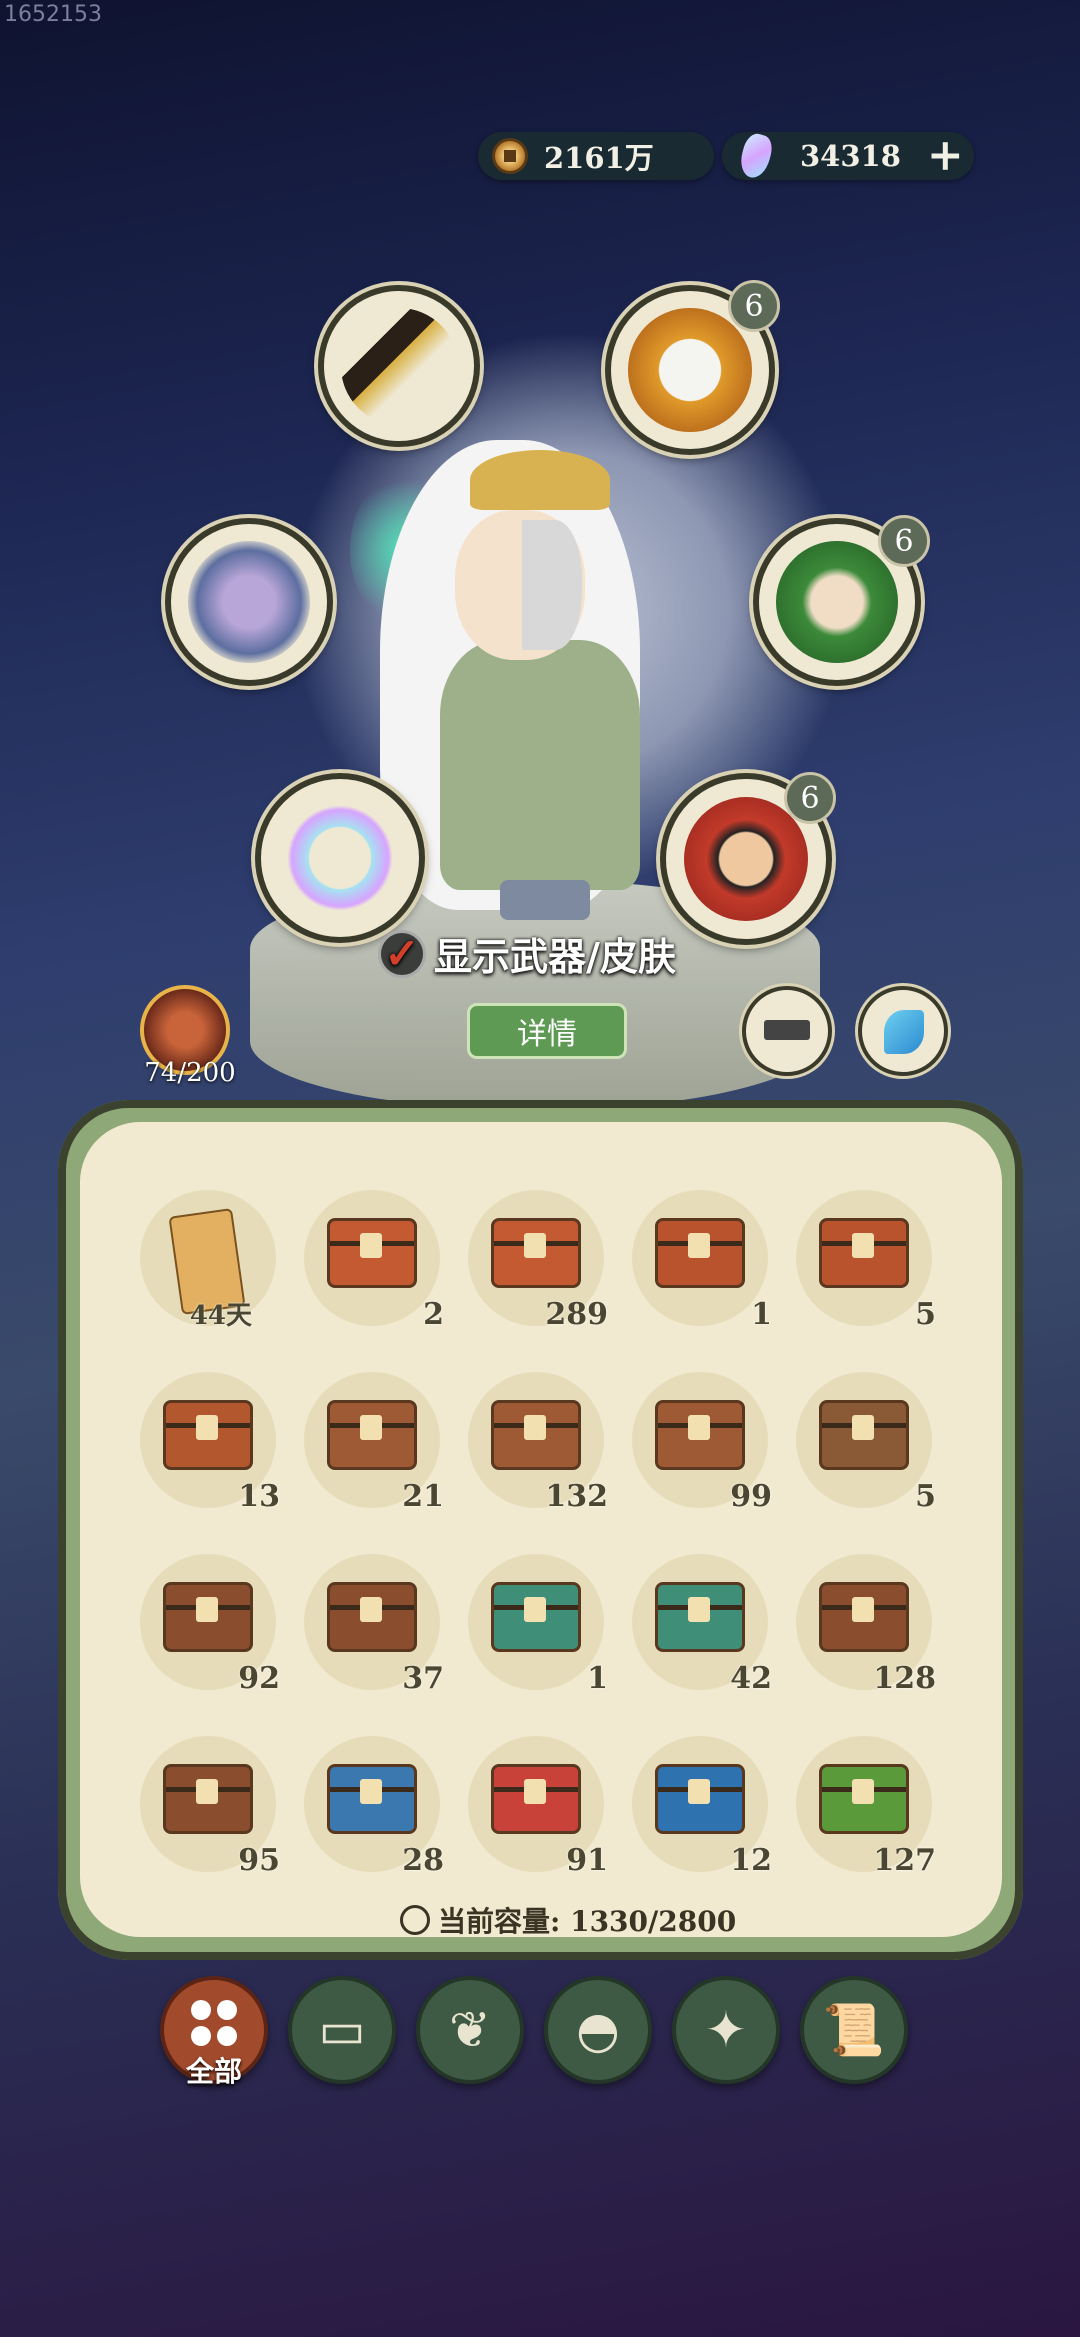  I want to click on inventory-item: 99, so click(704, 1443).